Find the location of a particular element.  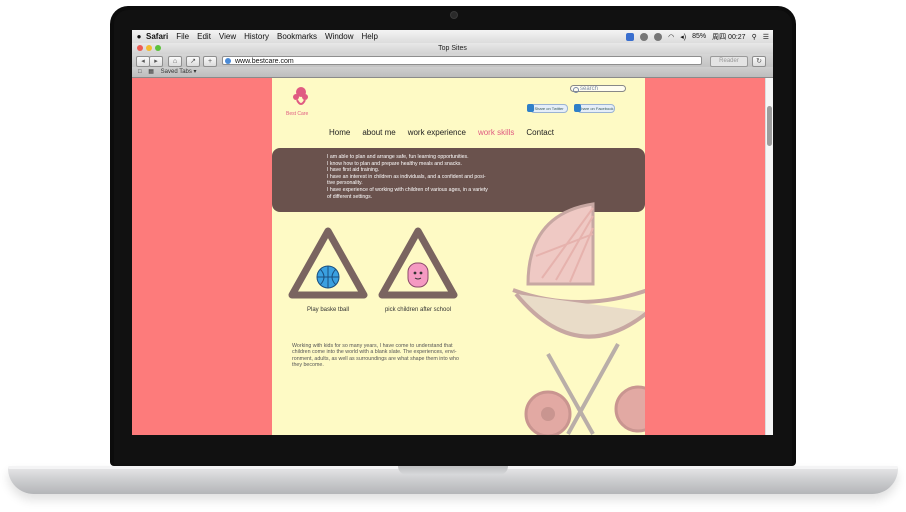

nav-work-experience: work experience is located at coordinates (437, 132).